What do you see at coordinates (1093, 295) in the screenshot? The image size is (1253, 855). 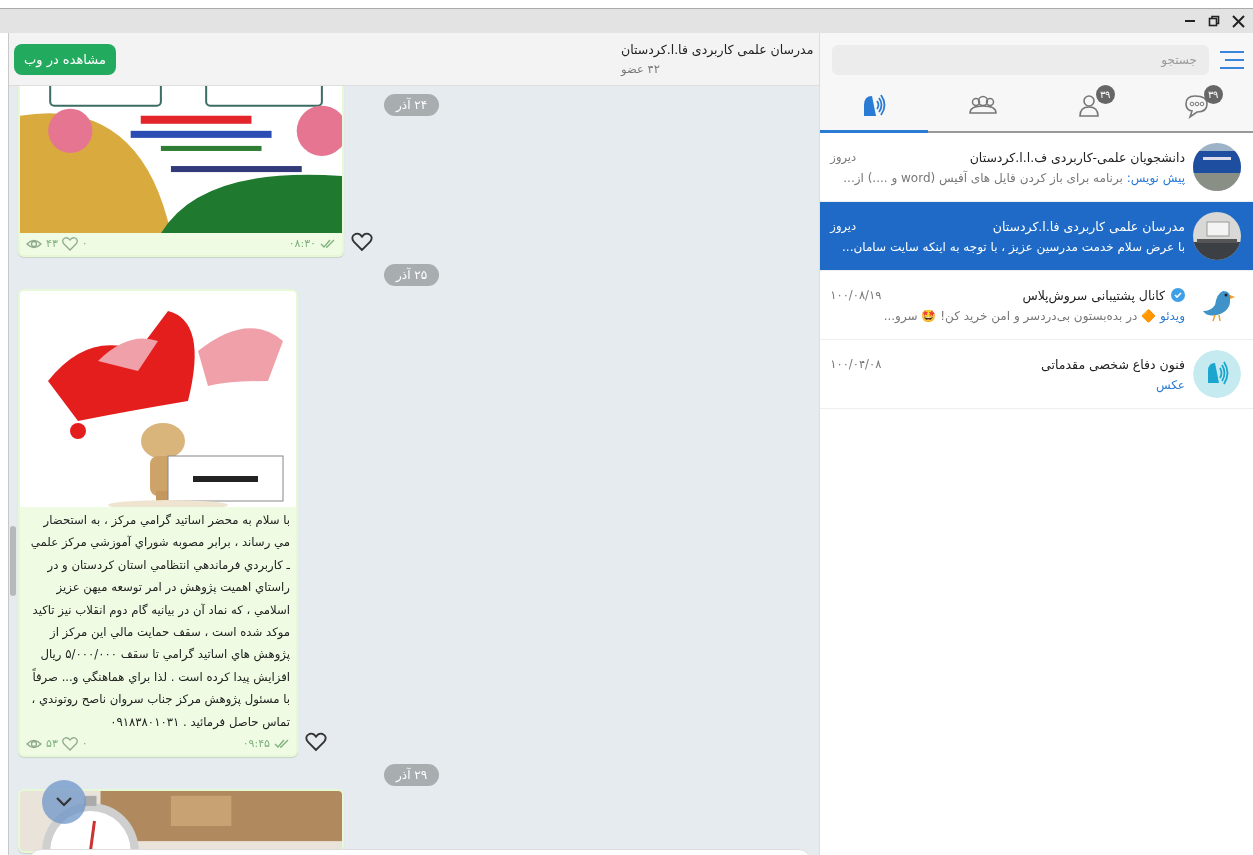 I see `chat-name: کانال پشتیبانی سروش‌پلاس` at bounding box center [1093, 295].